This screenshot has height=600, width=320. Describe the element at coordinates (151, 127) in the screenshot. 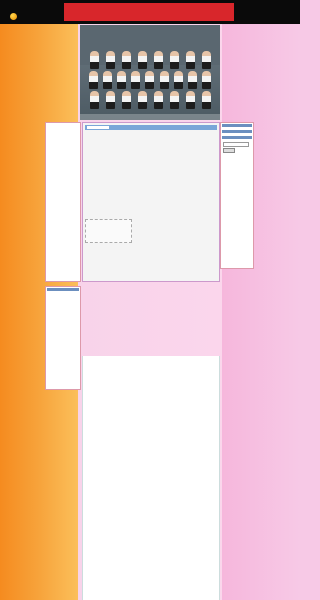

I see `content-tabs` at that location.